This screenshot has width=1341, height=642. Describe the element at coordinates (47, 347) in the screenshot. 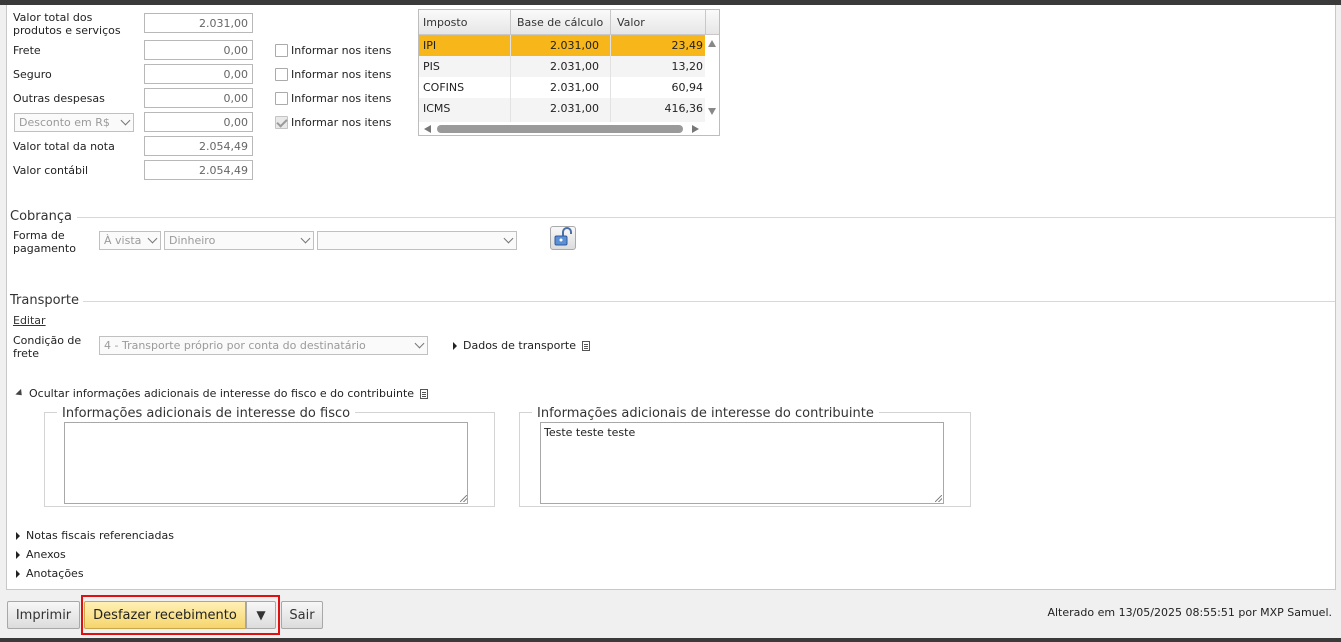

I see `label-condicao-frete: Condição de frete` at that location.